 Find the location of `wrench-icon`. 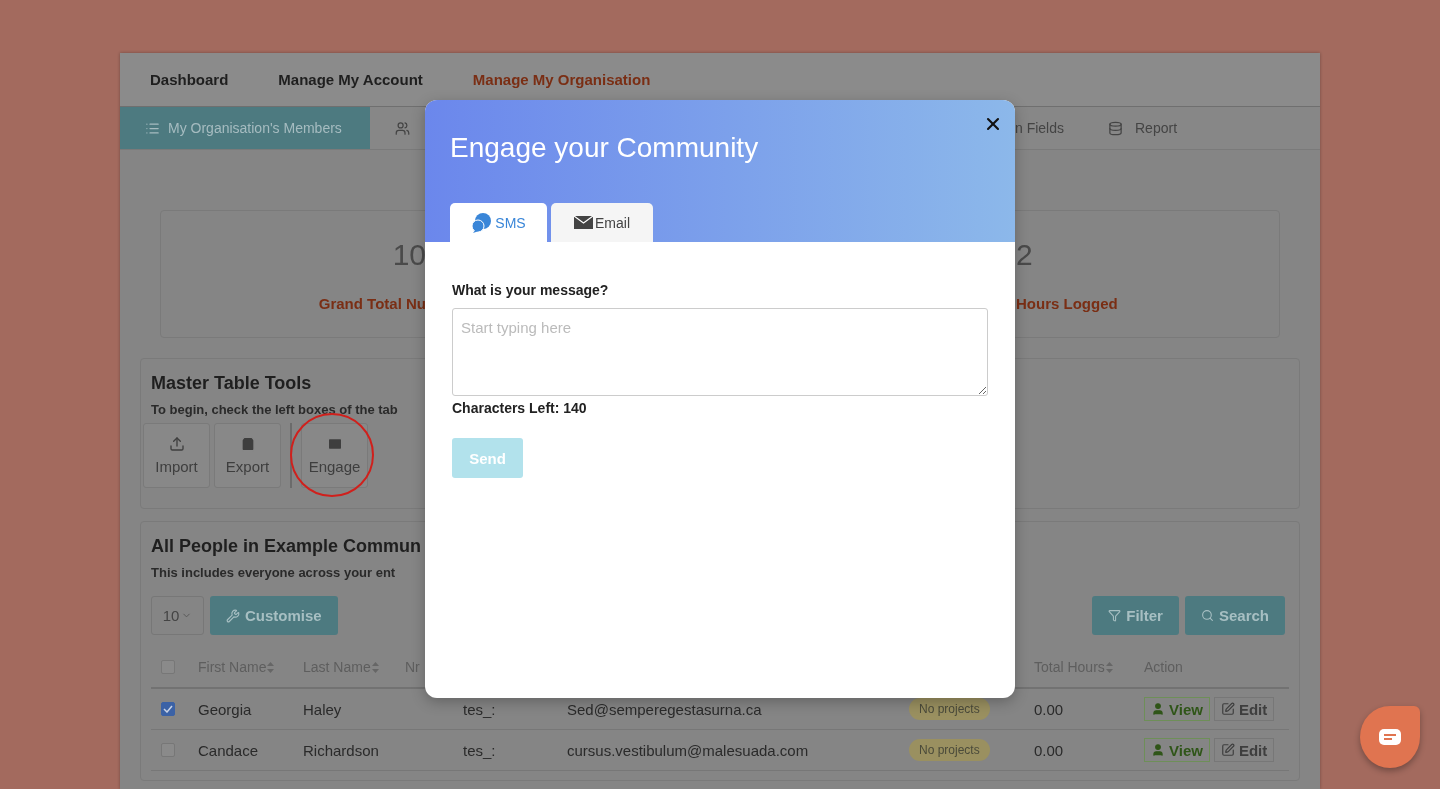

wrench-icon is located at coordinates (233, 615).